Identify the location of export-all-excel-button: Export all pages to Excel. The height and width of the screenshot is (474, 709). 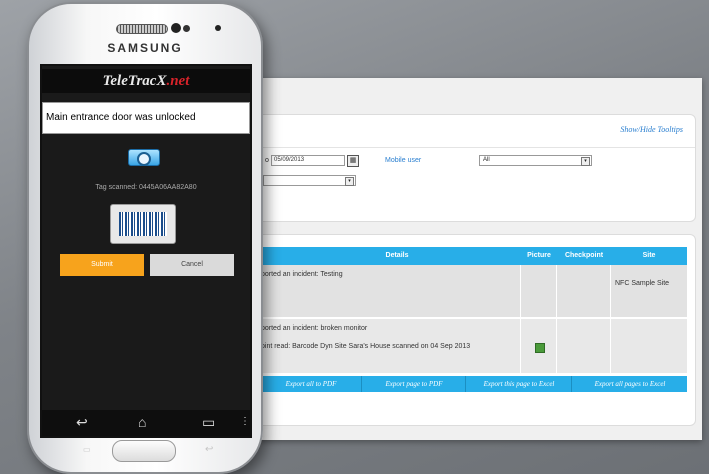
(629, 384).